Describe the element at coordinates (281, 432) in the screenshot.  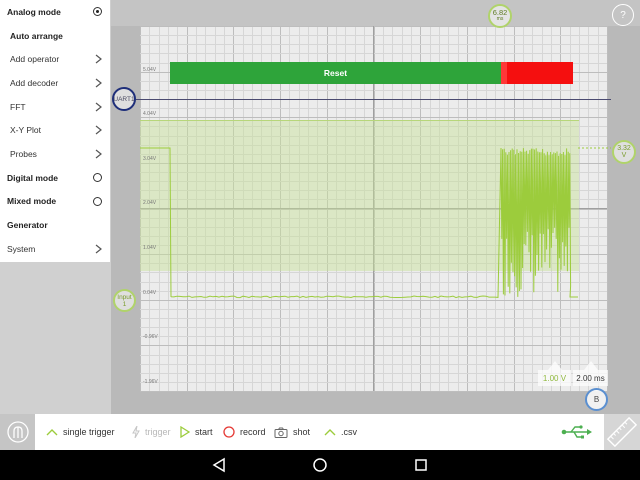
I see `camera-icon` at that location.